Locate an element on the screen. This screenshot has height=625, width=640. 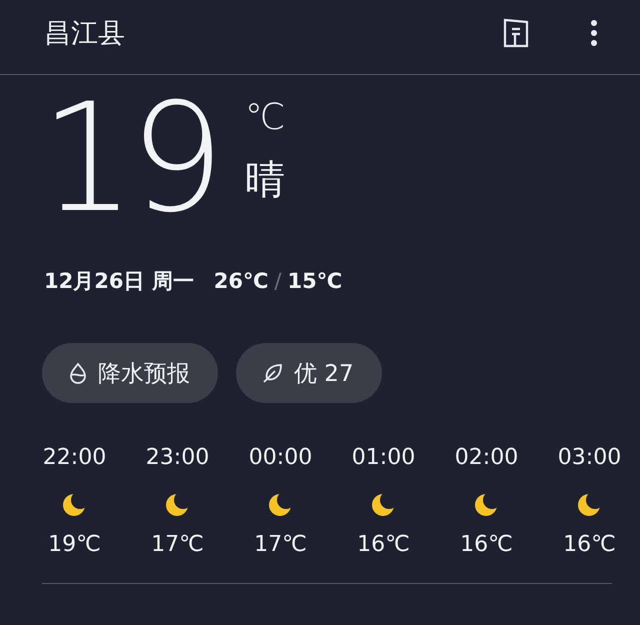
air-quality-button: 优 27 is located at coordinates (309, 373).